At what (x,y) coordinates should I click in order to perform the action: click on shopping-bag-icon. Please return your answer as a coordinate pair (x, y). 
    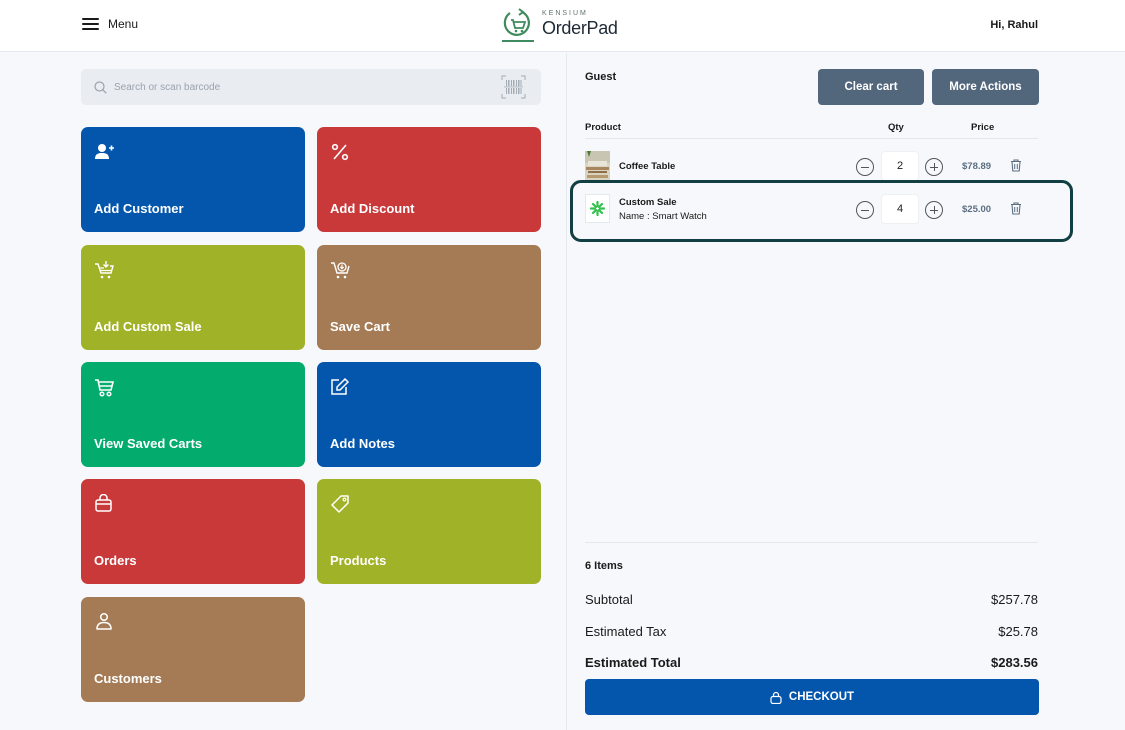
    Looking at the image, I should click on (103, 503).